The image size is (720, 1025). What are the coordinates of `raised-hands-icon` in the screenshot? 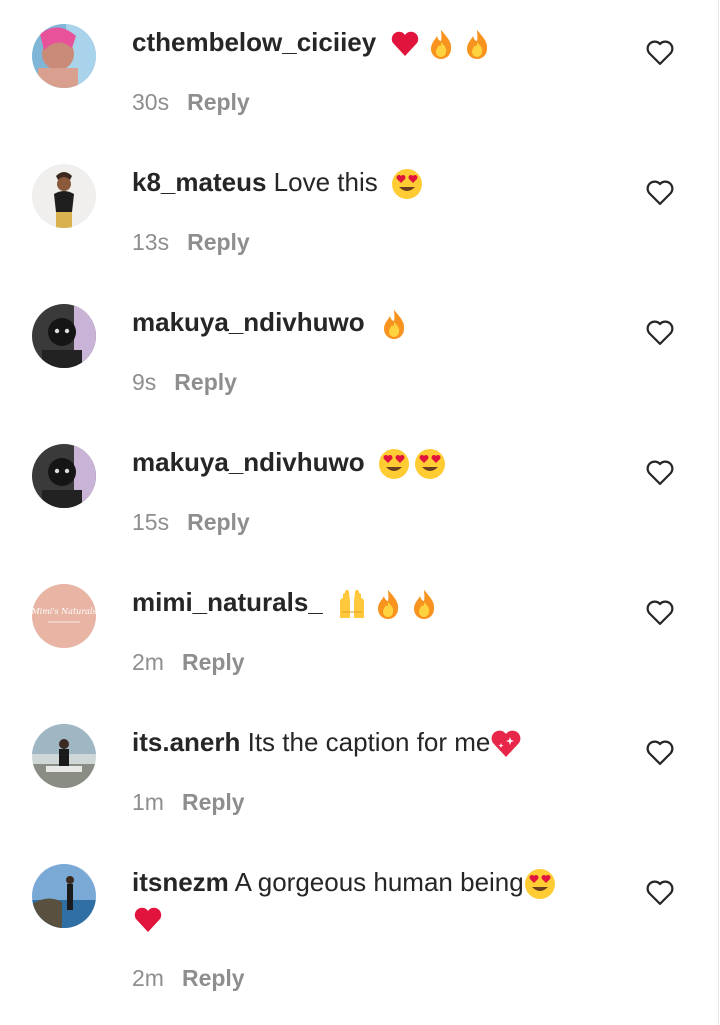 It's located at (351, 604).